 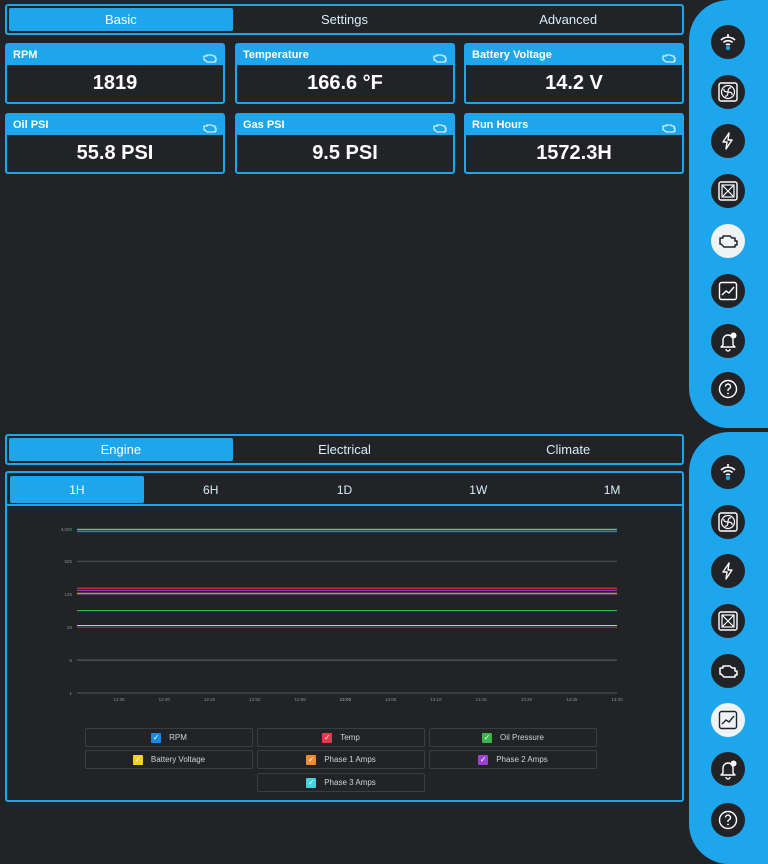 I want to click on sidebar-bottom, so click(x=728, y=648).